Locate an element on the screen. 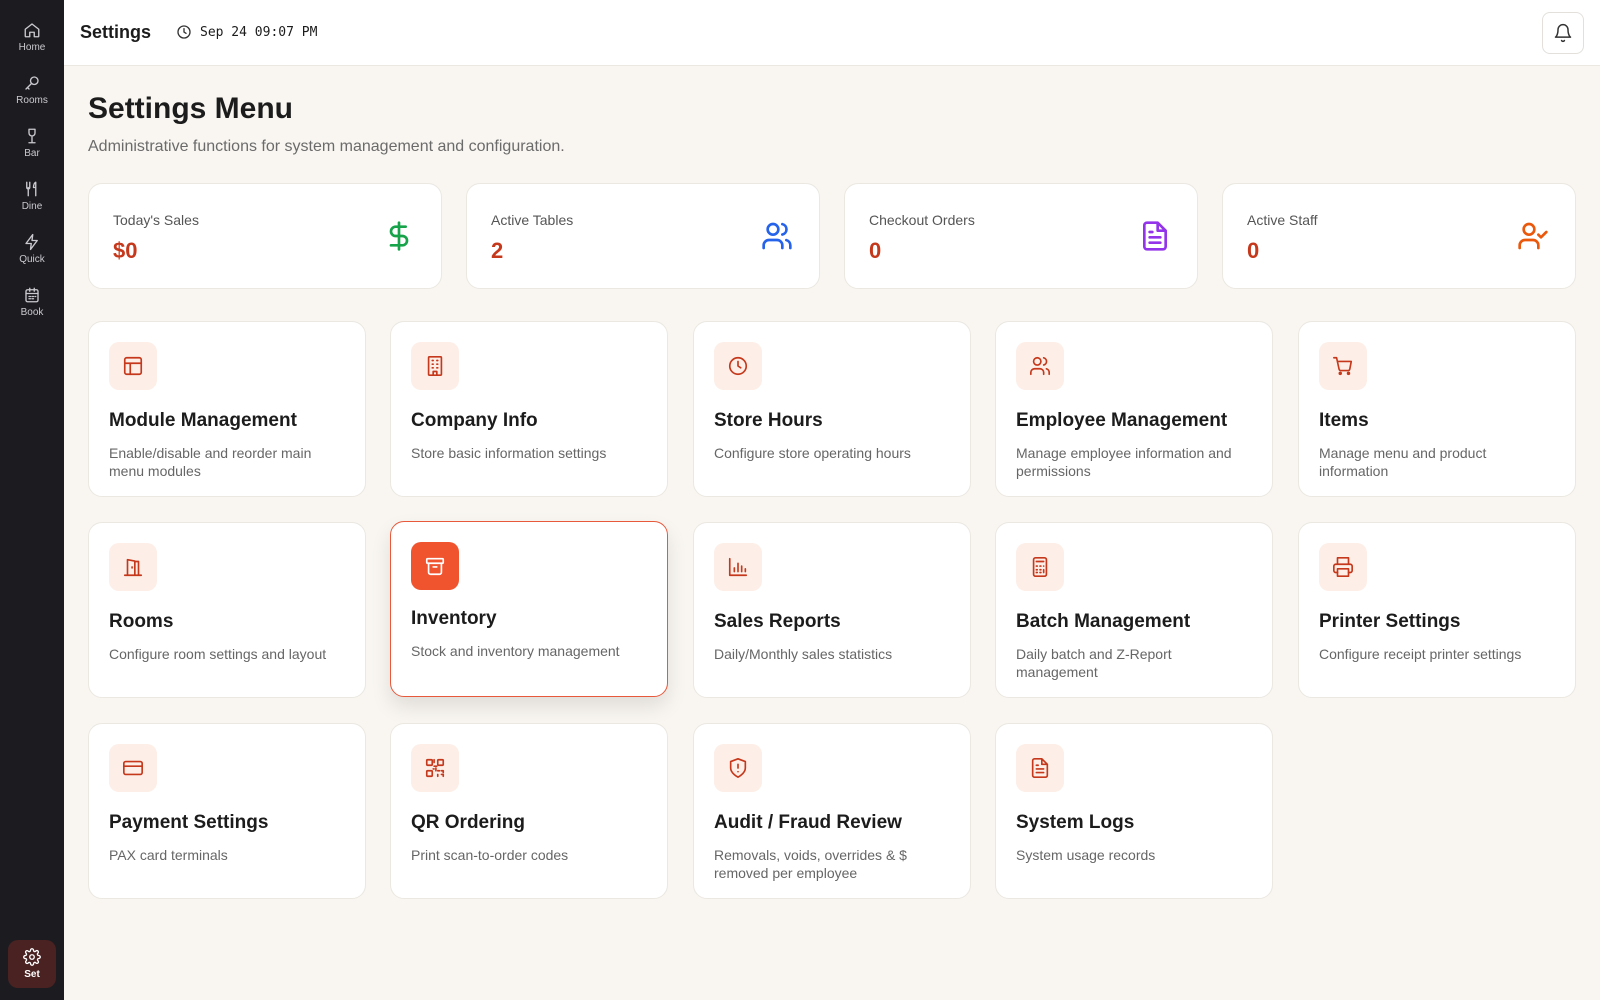 The image size is (1600, 1000). wine-glass-icon is located at coordinates (32, 136).